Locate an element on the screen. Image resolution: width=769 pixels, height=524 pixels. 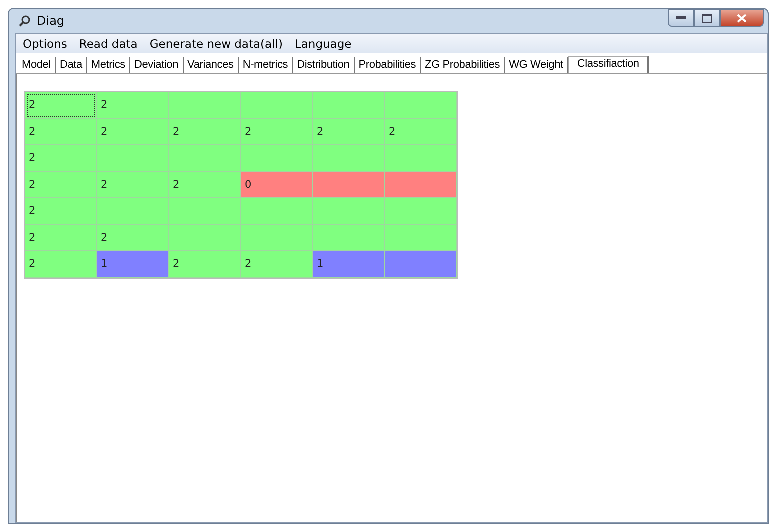
window-title: Diag is located at coordinates (51, 21).